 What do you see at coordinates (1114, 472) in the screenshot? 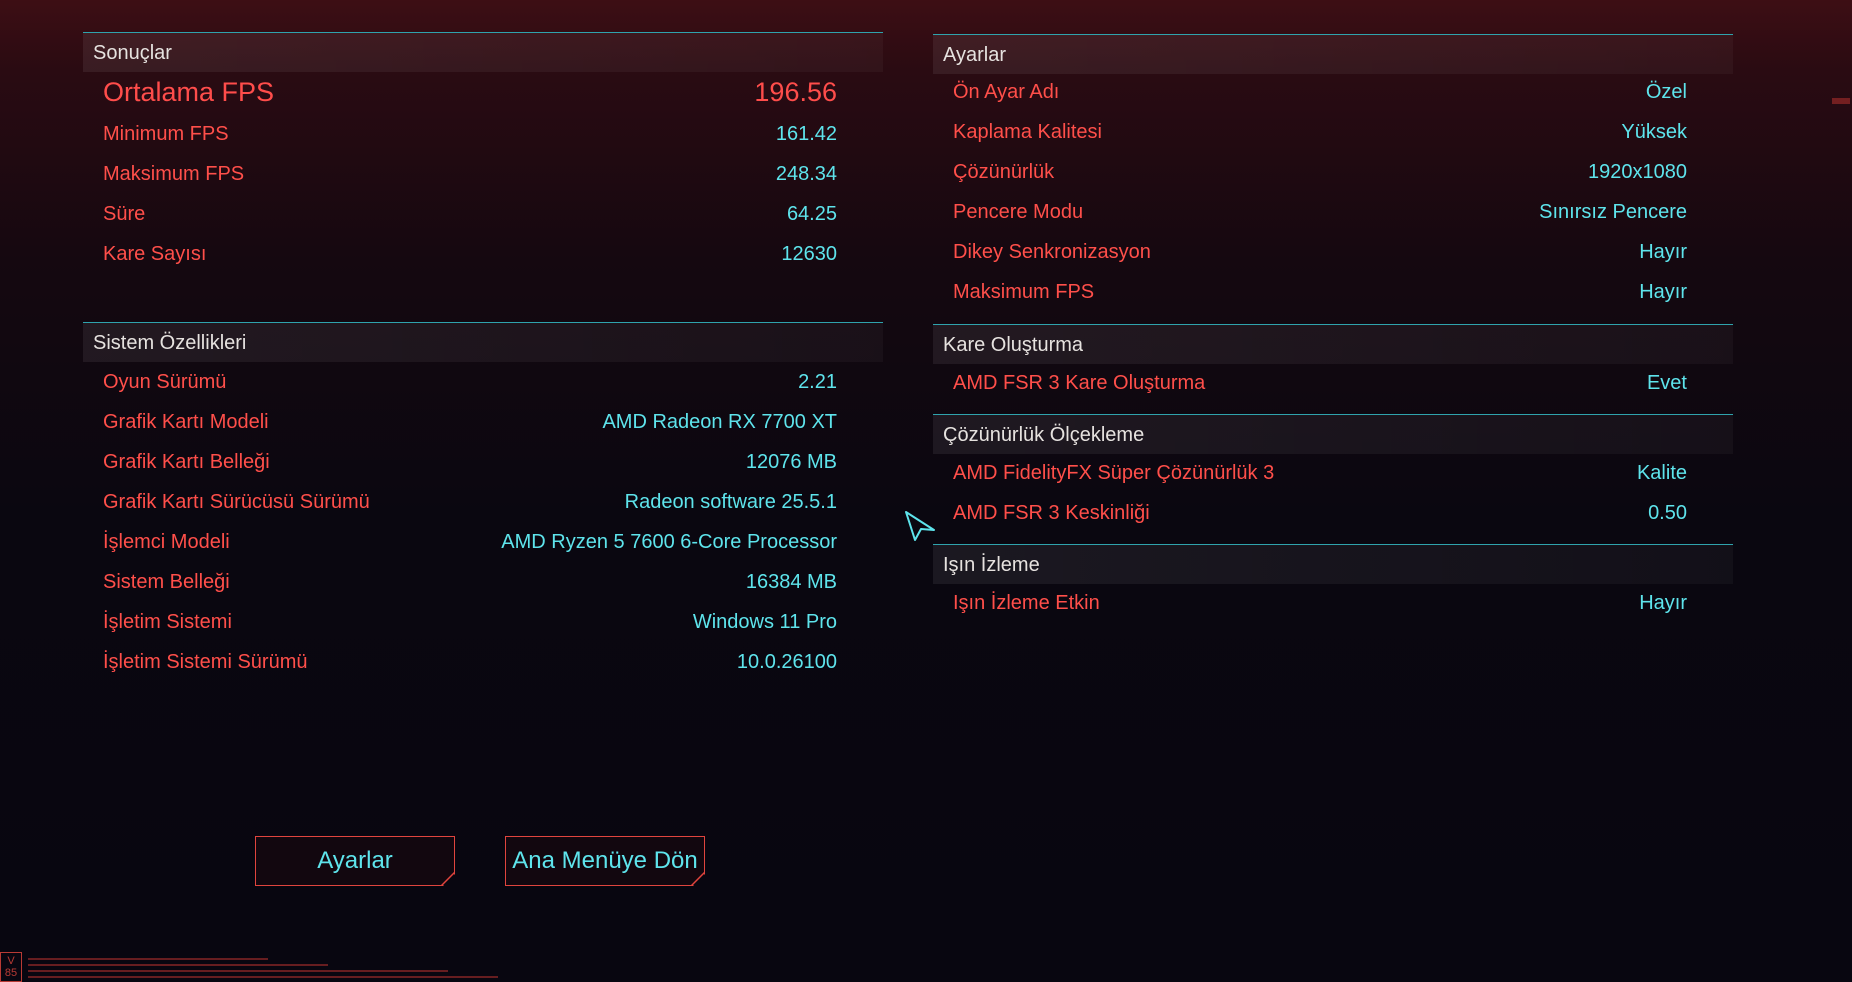
I see `row-label: AMD FidelityFX Süper Çözünürlük 3` at bounding box center [1114, 472].